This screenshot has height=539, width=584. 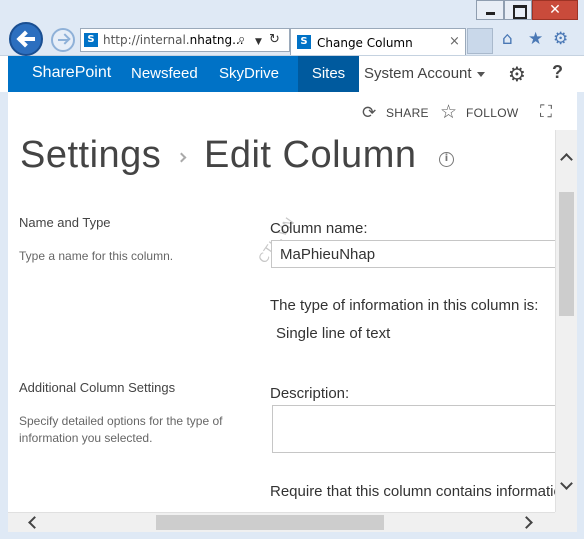 I want to click on scroll-up-icon, so click(x=566, y=159).